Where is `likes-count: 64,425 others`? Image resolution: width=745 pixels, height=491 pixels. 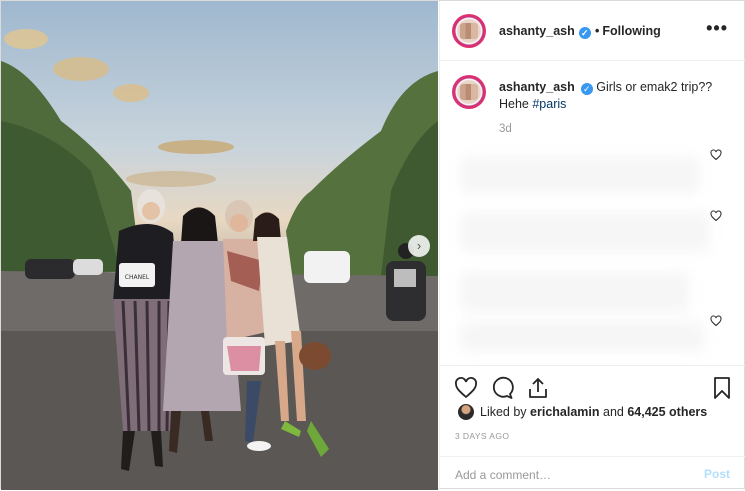 likes-count: 64,425 others is located at coordinates (667, 412).